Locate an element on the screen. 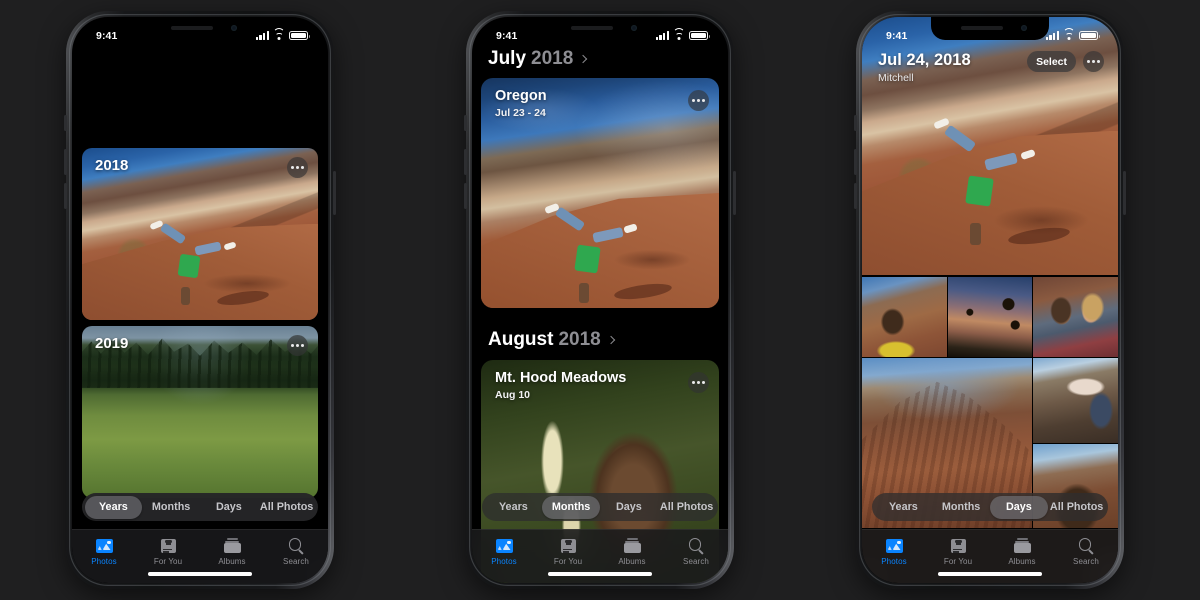 This screenshot has width=1200, height=600. page-subtitle: Mitchell is located at coordinates (896, 78).